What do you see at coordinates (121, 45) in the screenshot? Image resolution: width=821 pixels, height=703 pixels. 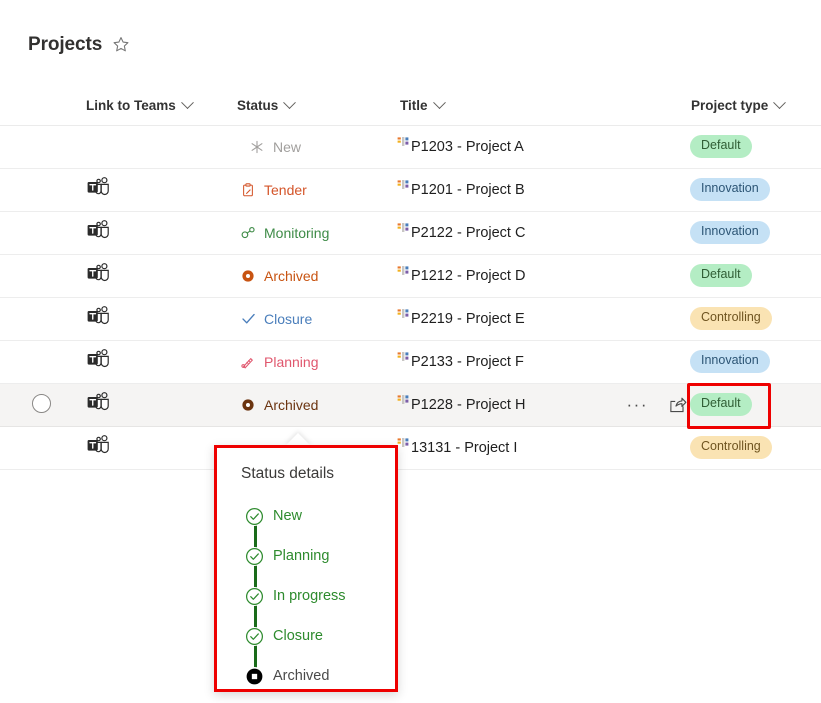 I see `star-icon` at bounding box center [121, 45].